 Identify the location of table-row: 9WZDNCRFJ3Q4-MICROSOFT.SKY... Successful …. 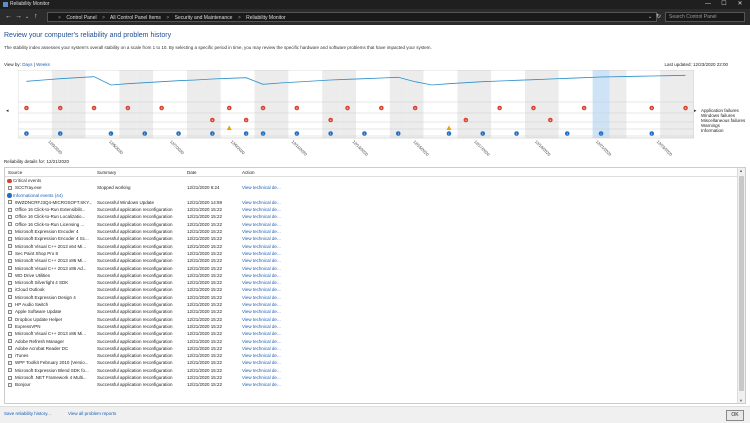
(372, 202).